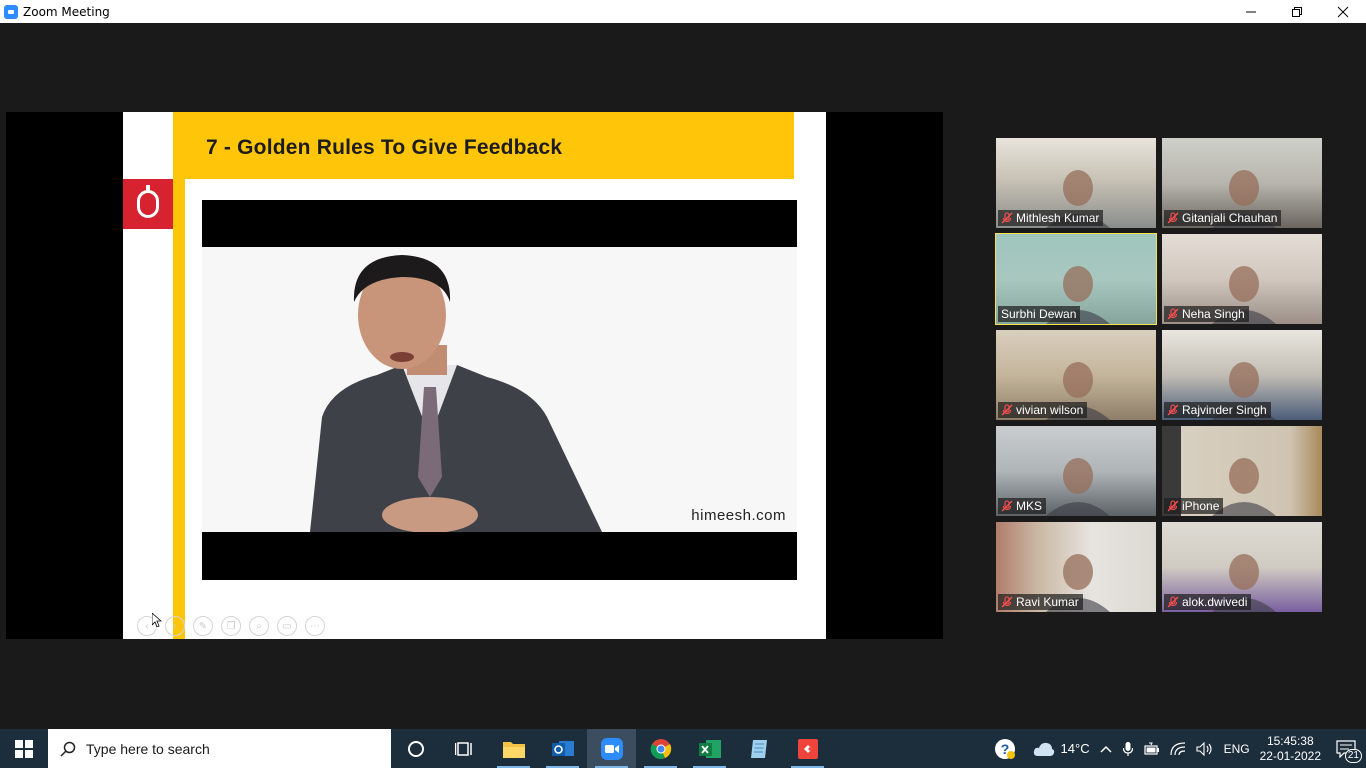 This screenshot has width=1366, height=768. I want to click on chrome-button, so click(660, 748).